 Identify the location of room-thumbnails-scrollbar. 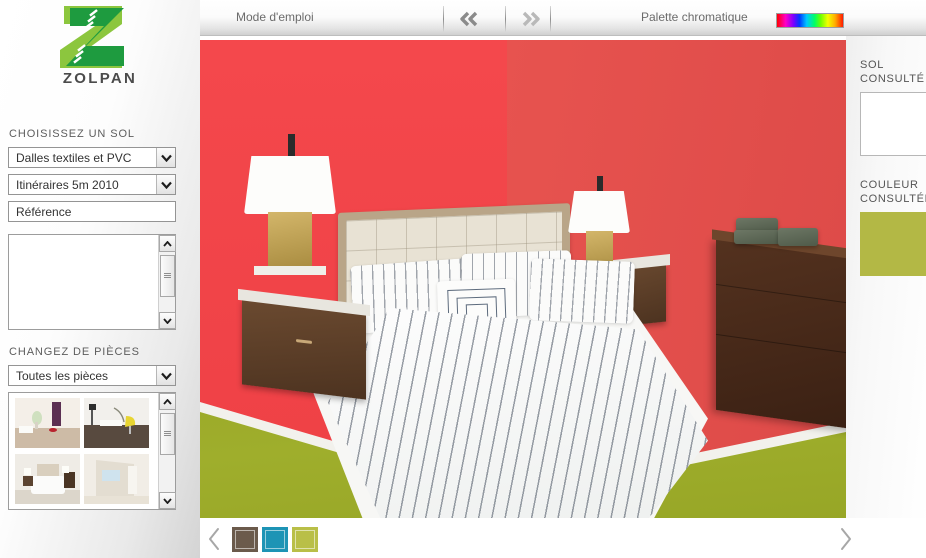
(167, 451).